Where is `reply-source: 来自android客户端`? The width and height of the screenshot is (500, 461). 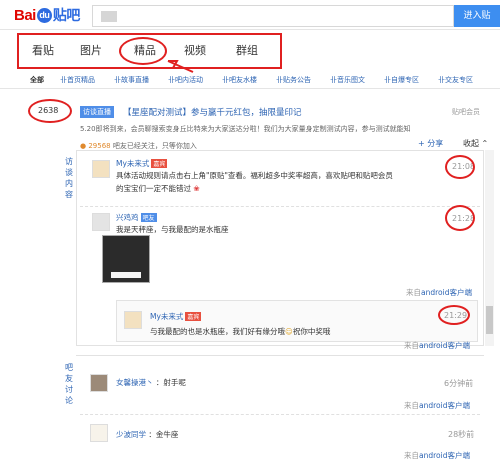 reply-source: 来自android客户端 is located at coordinates (437, 345).